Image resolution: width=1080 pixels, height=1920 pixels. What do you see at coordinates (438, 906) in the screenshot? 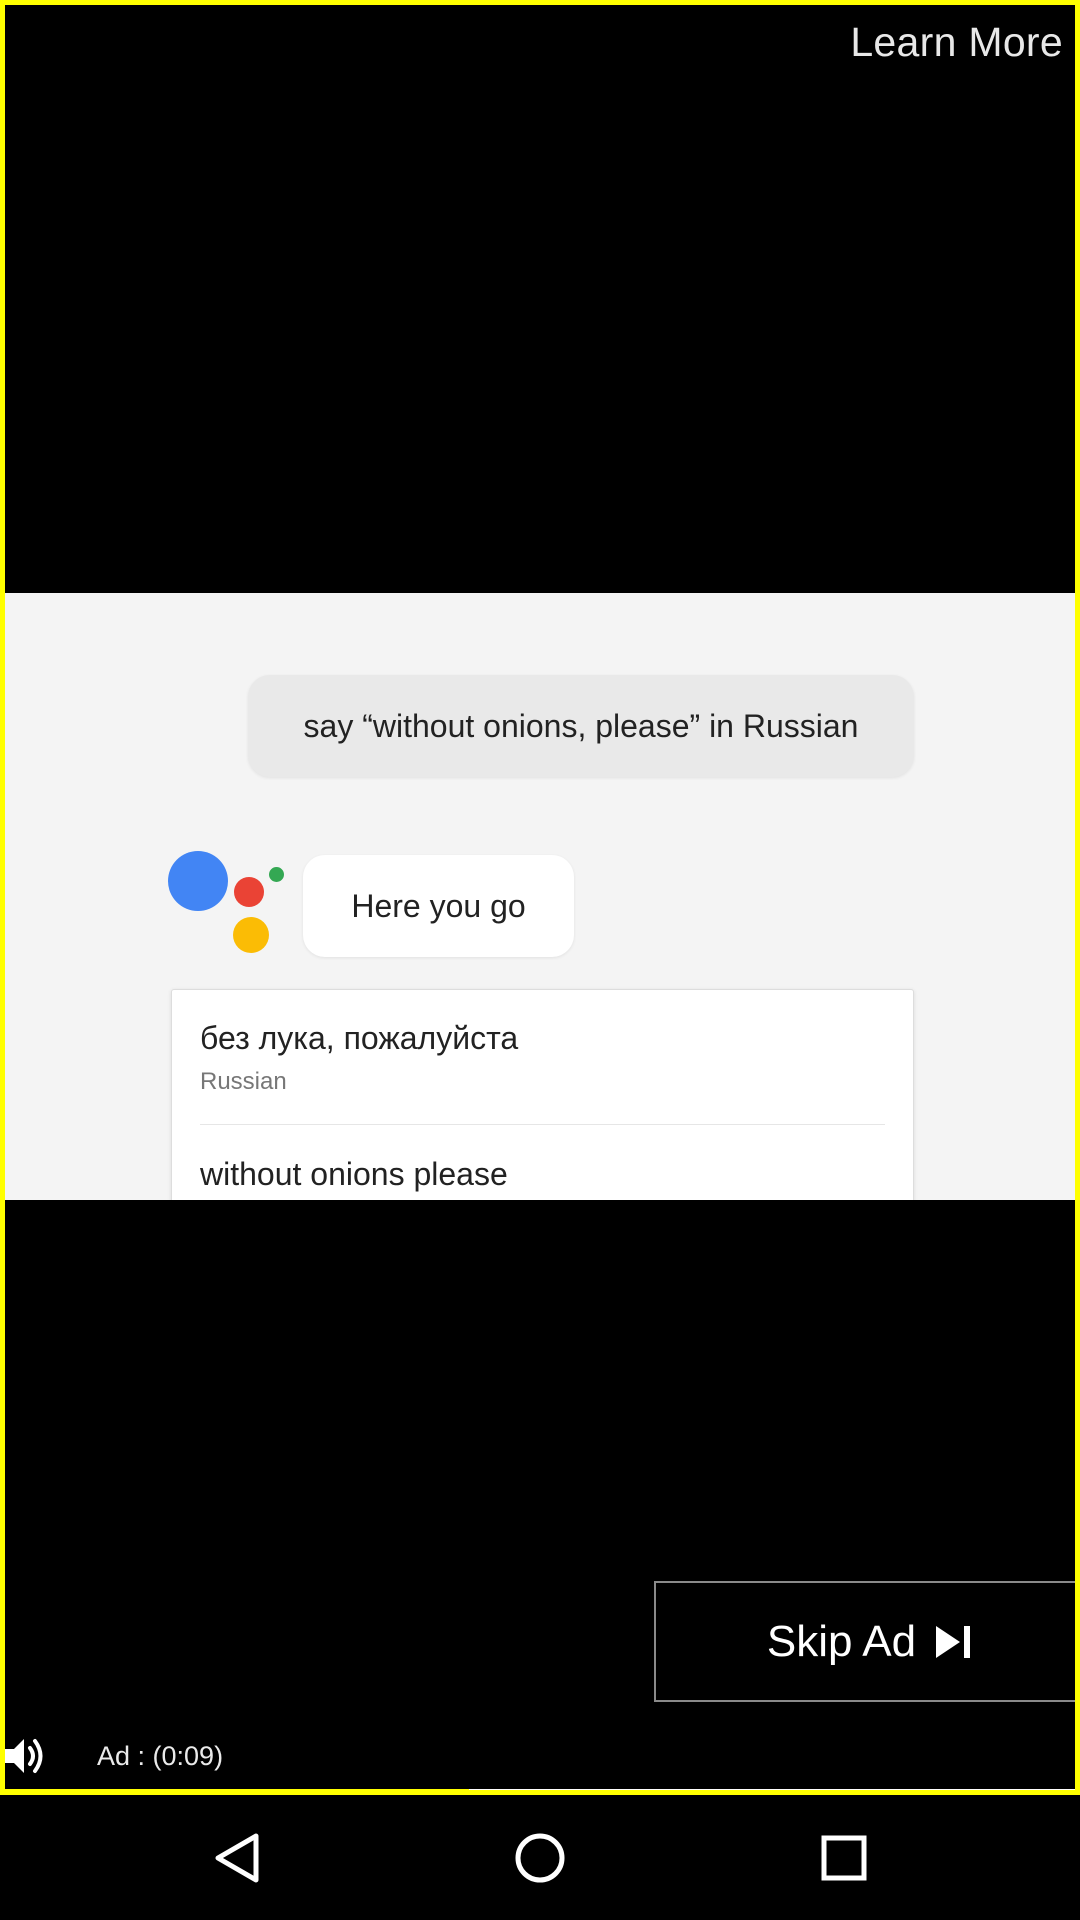
I see `assistant-reply-bubble: Here you go` at bounding box center [438, 906].